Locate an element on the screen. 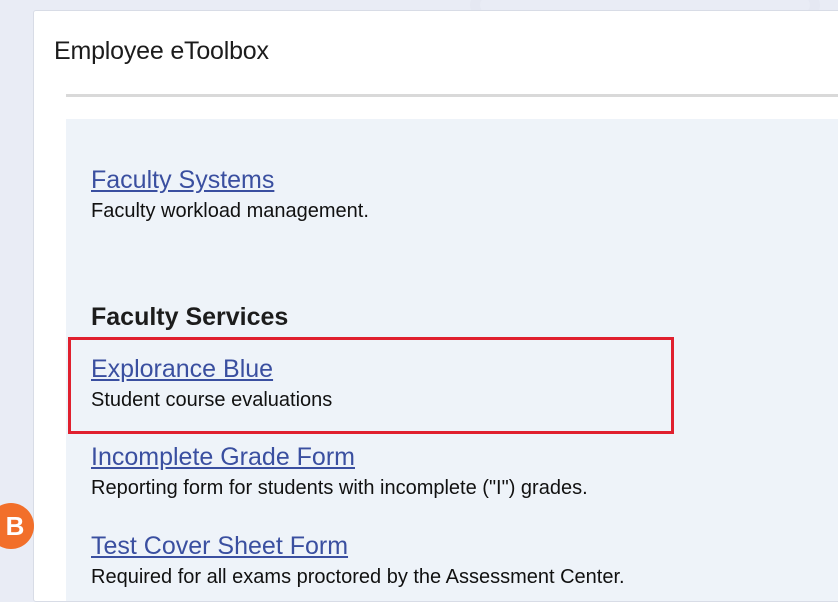 The height and width of the screenshot is (602, 838). faculty-systems-description: Faculty workload management. is located at coordinates (230, 211).